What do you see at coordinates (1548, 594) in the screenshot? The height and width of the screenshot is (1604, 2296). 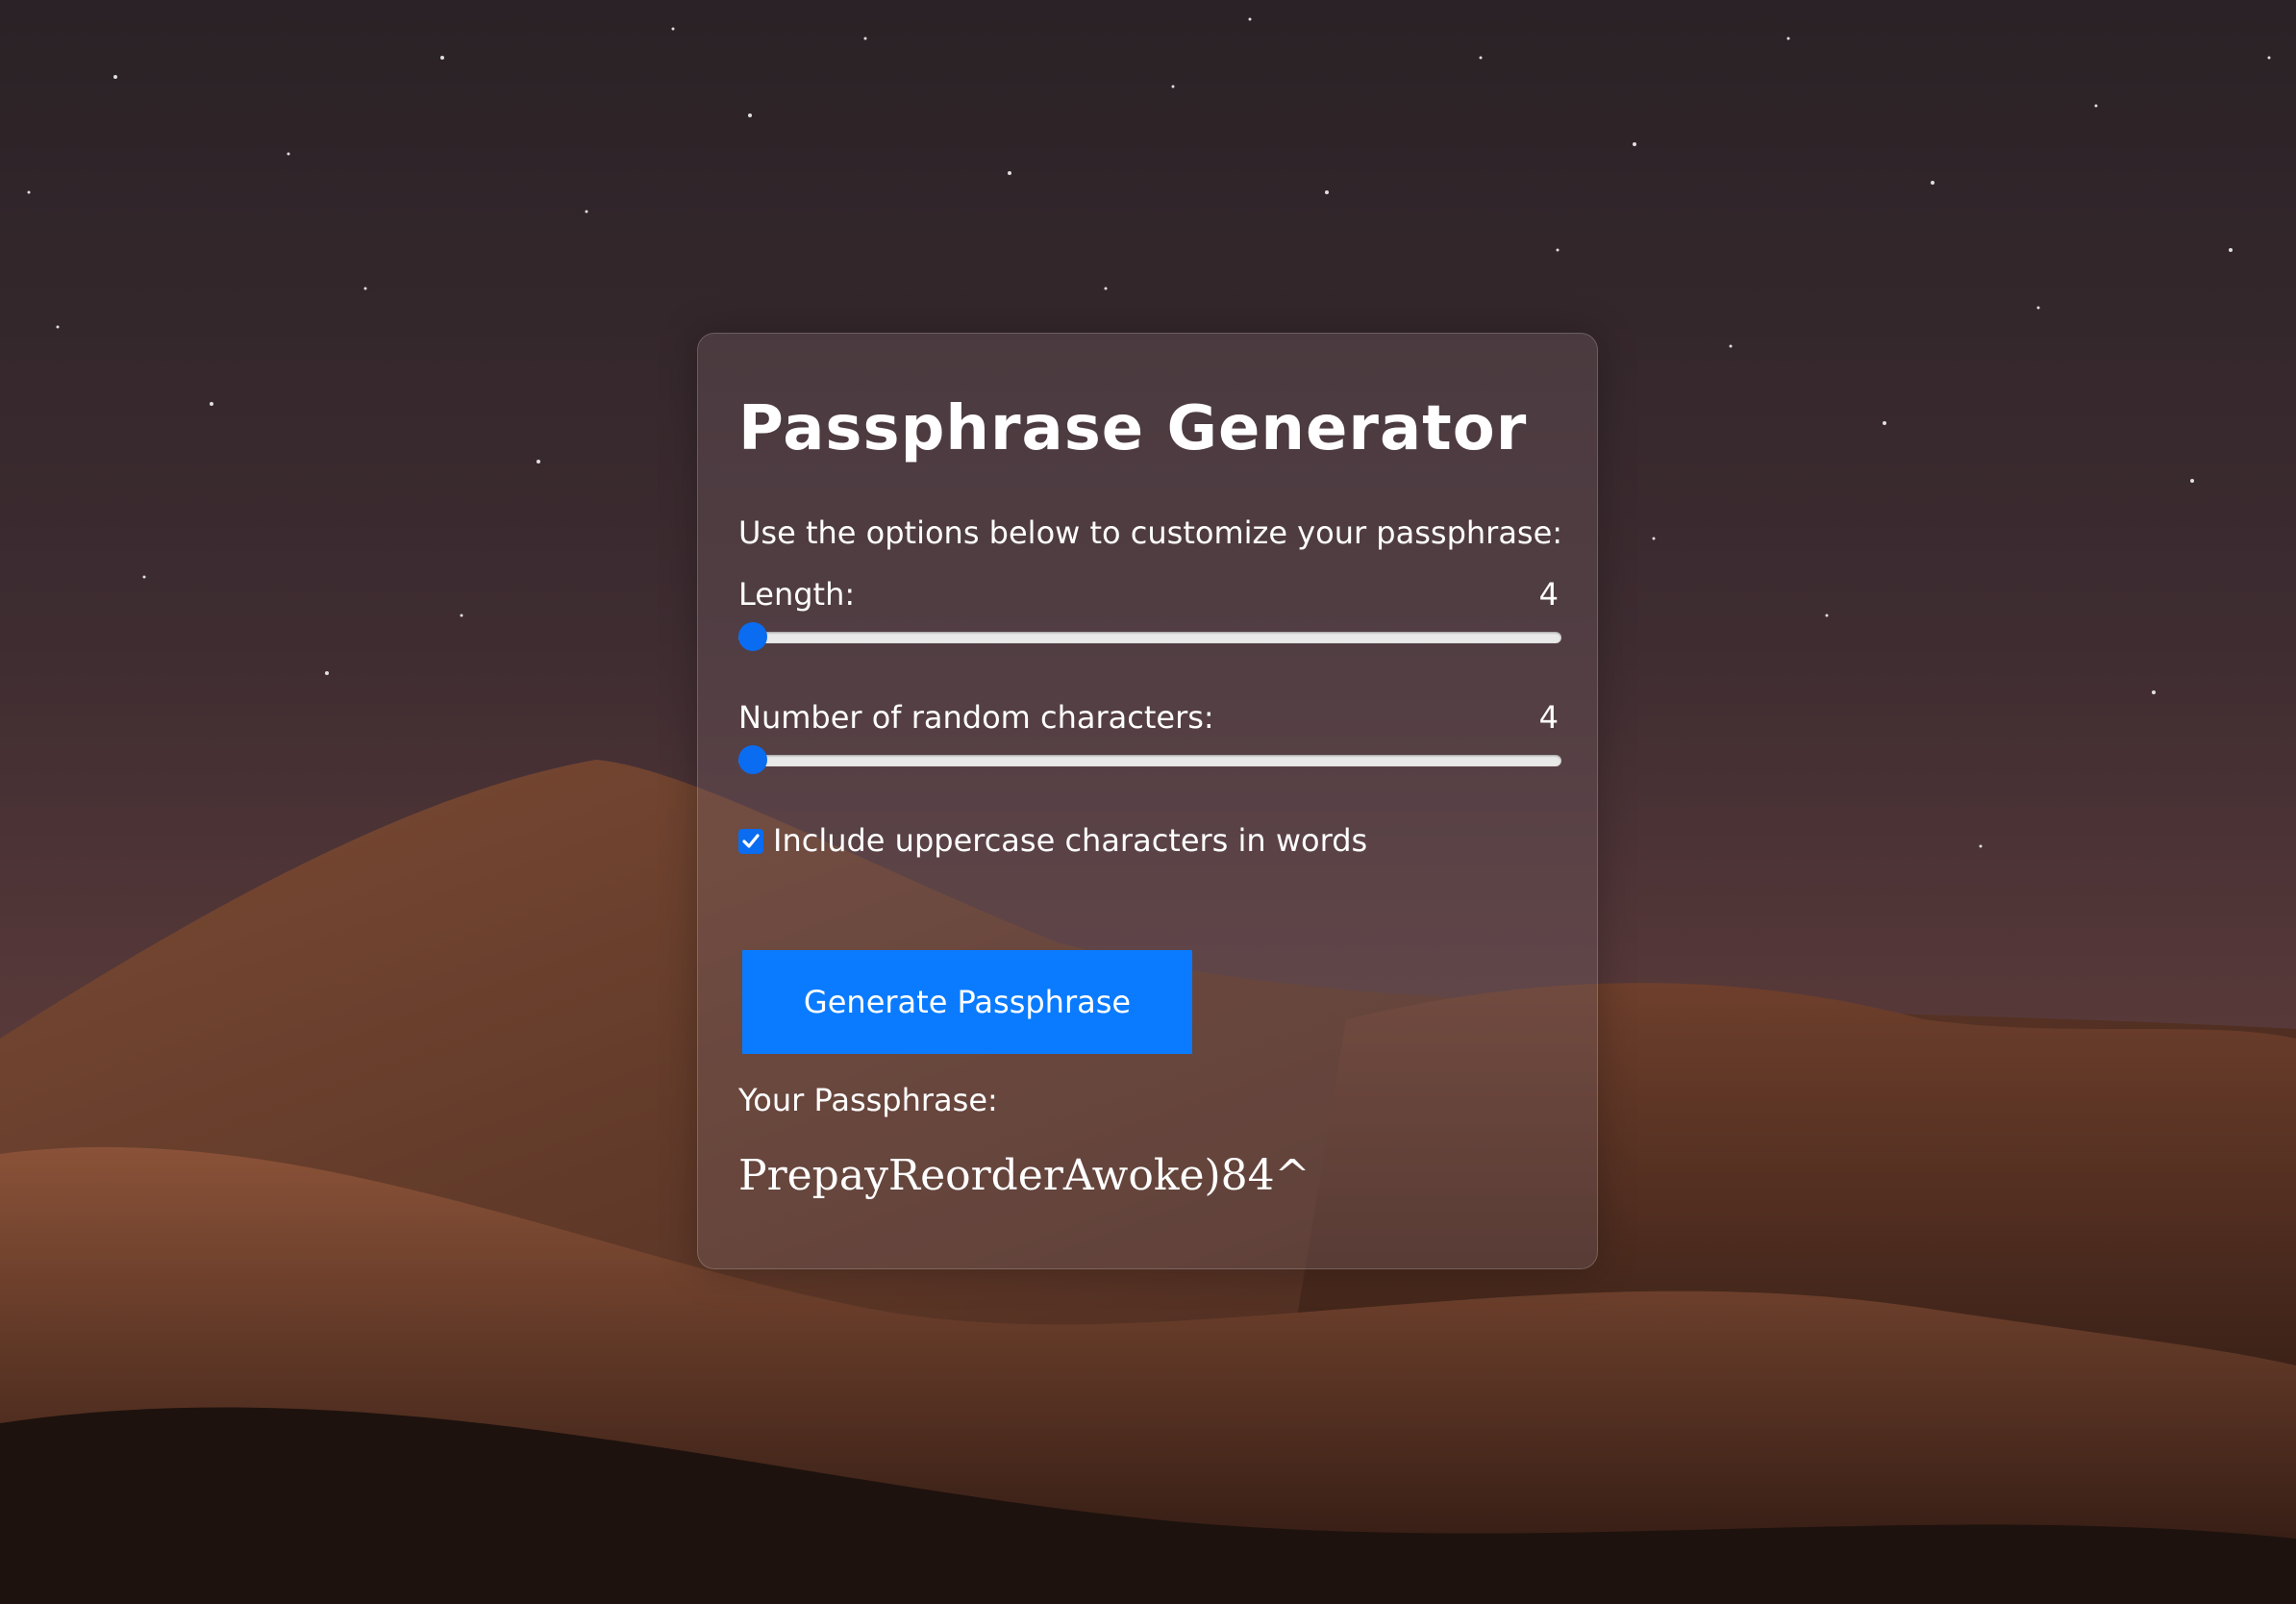 I see `length-value: 4` at bounding box center [1548, 594].